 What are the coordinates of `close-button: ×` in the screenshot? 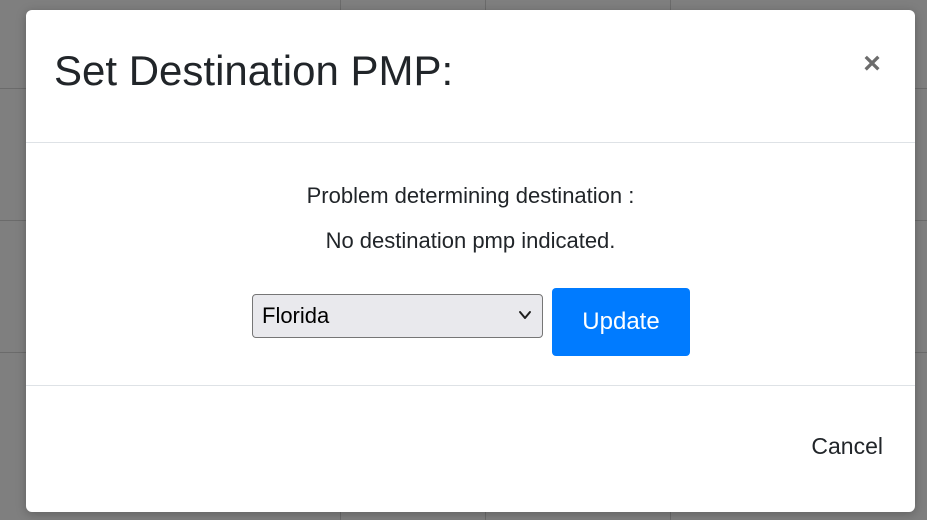 It's located at (872, 64).